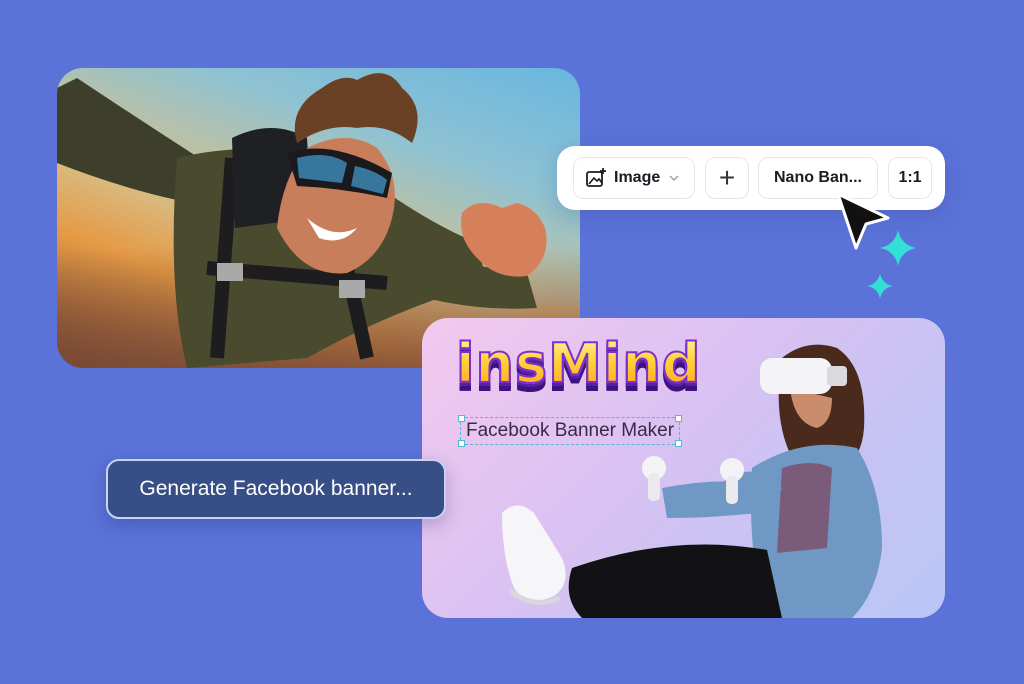  I want to click on subtitle-text: Facebook Banner Maker, so click(570, 430).